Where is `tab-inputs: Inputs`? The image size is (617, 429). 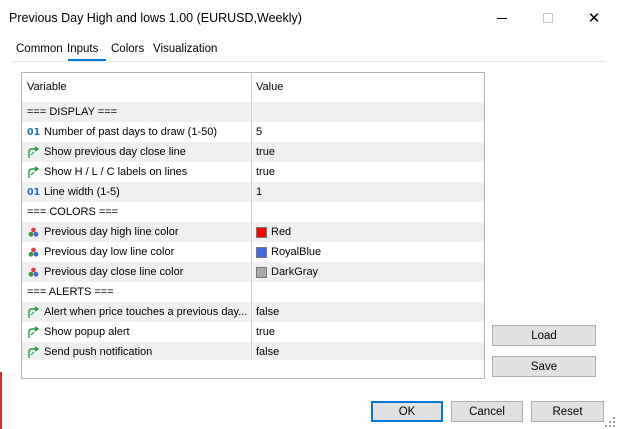
tab-inputs: Inputs is located at coordinates (82, 49).